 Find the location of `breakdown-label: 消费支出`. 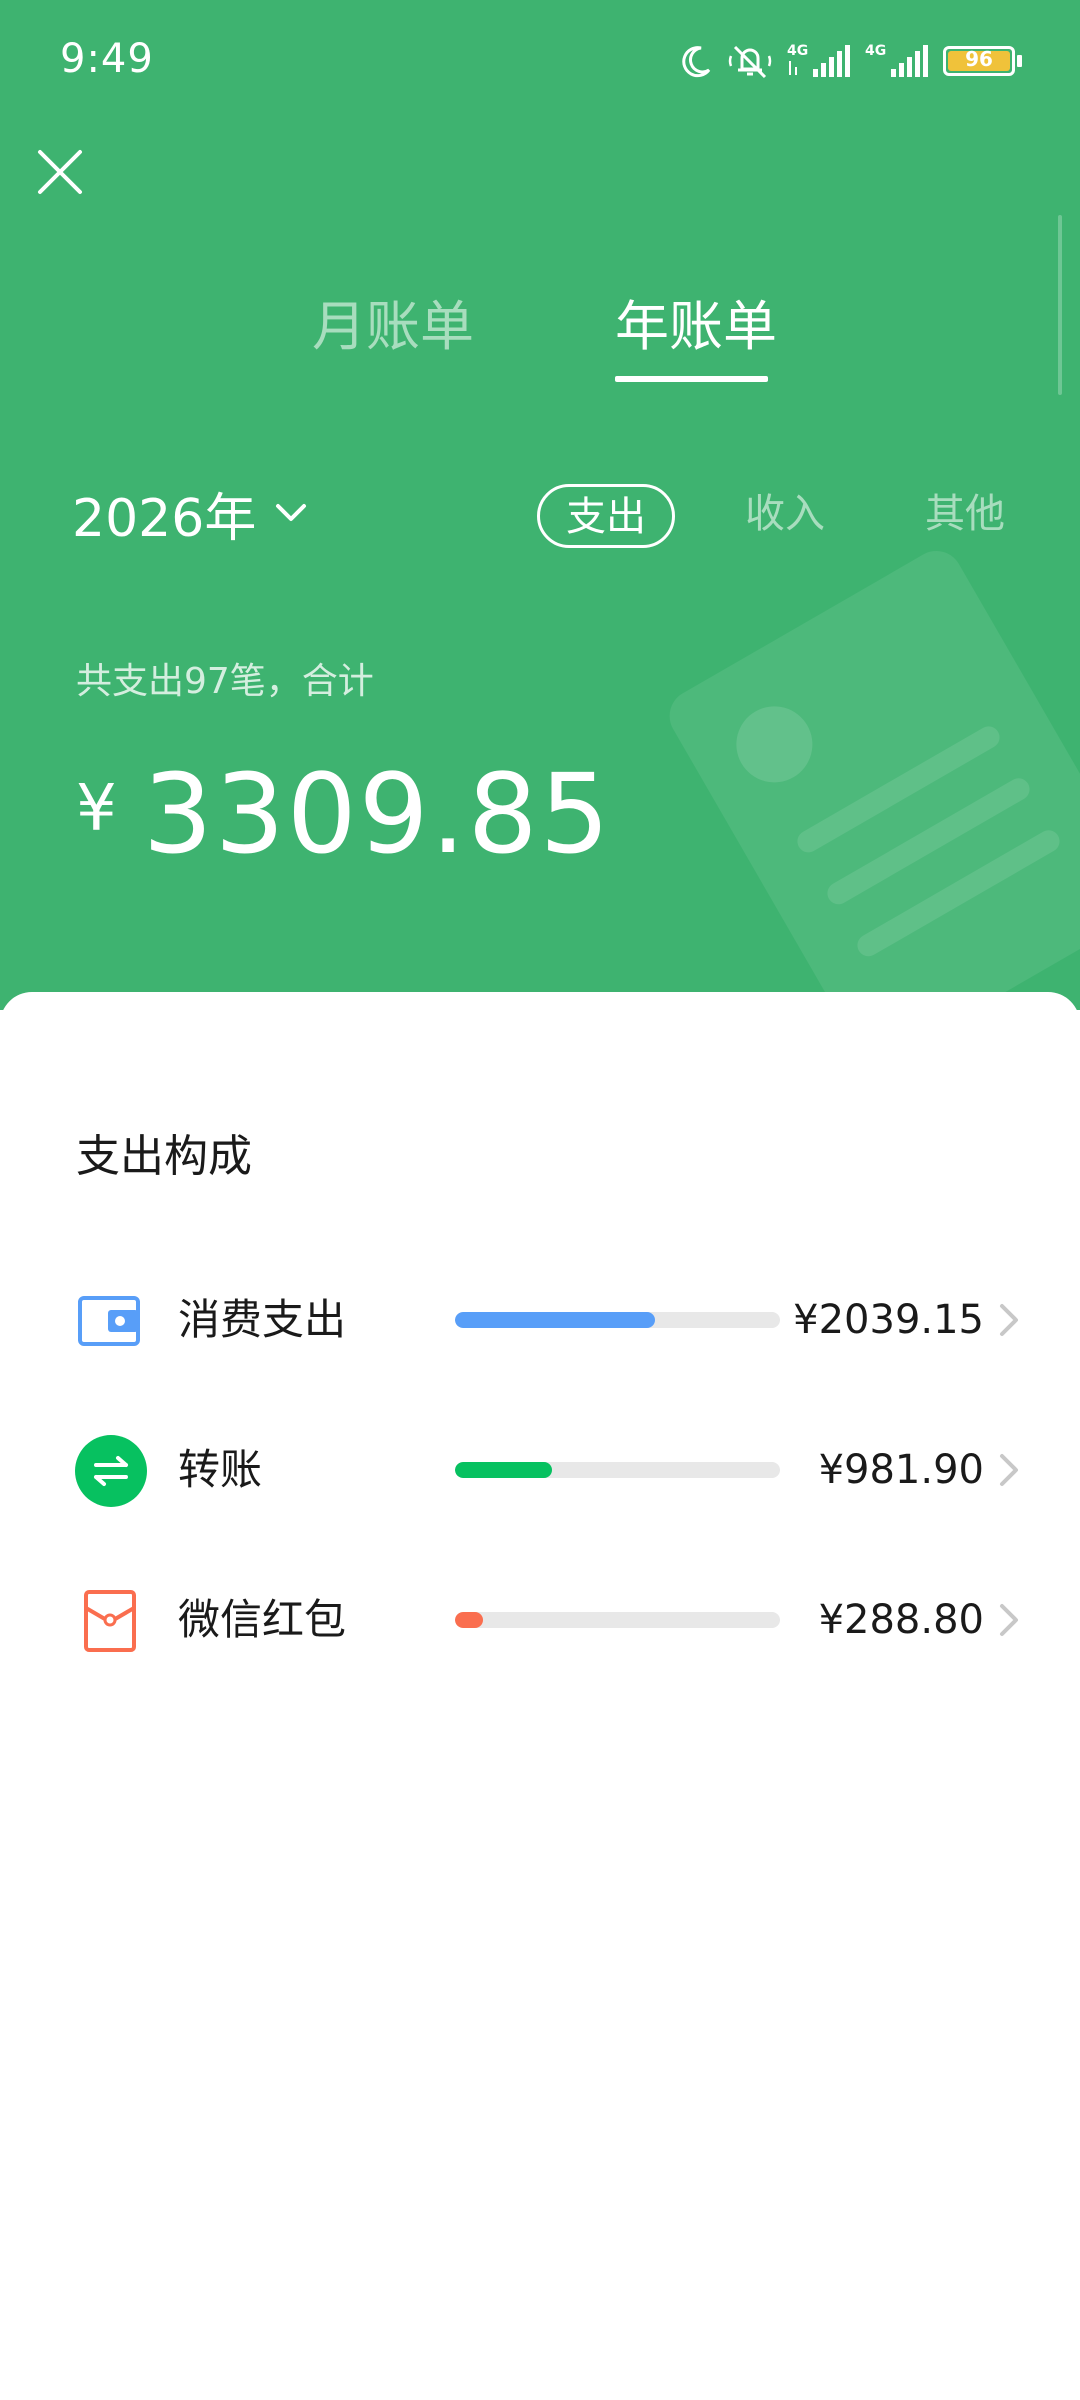

breakdown-label: 消费支出 is located at coordinates (262, 1319).